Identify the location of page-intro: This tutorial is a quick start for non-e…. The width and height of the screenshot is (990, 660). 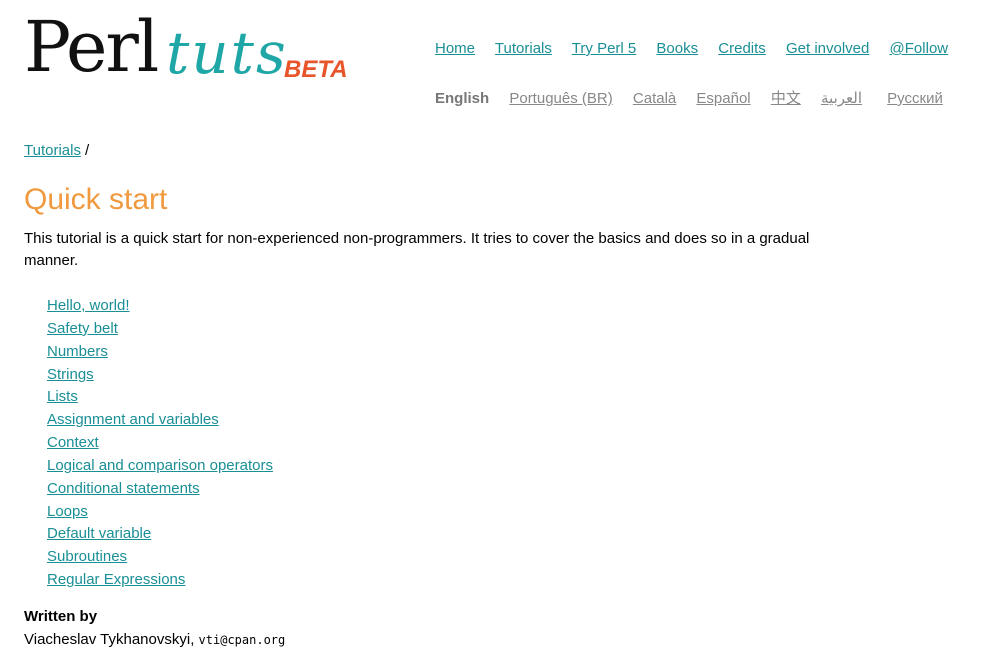
(417, 249).